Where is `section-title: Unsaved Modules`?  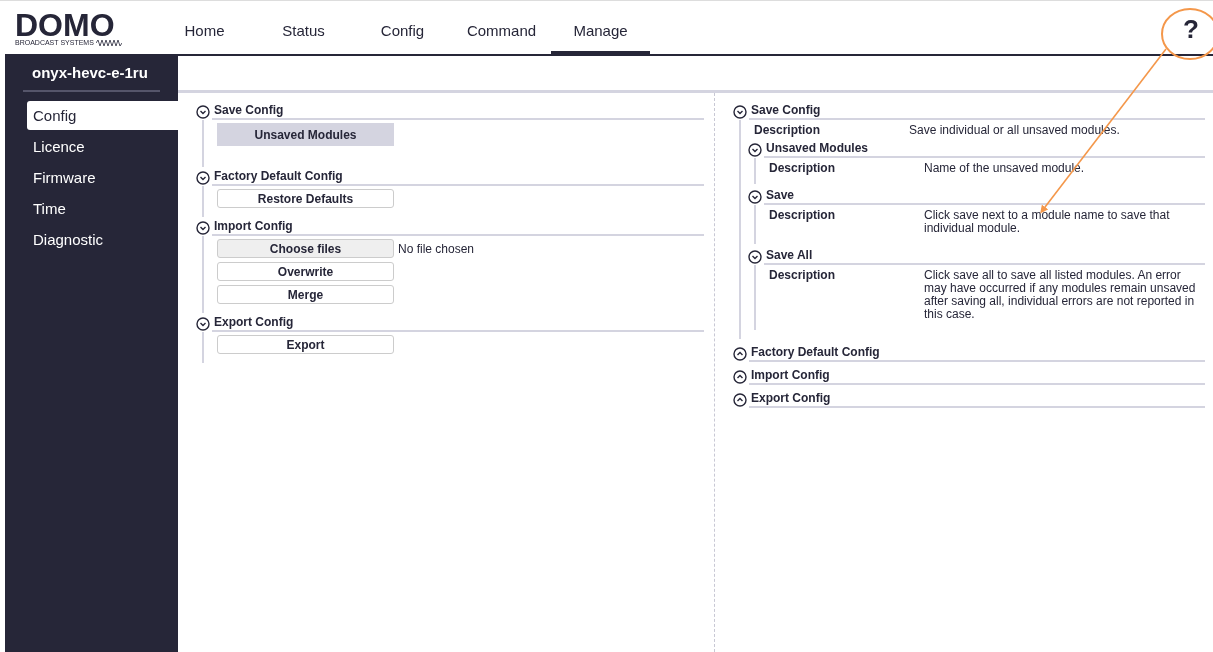 section-title: Unsaved Modules is located at coordinates (984, 149).